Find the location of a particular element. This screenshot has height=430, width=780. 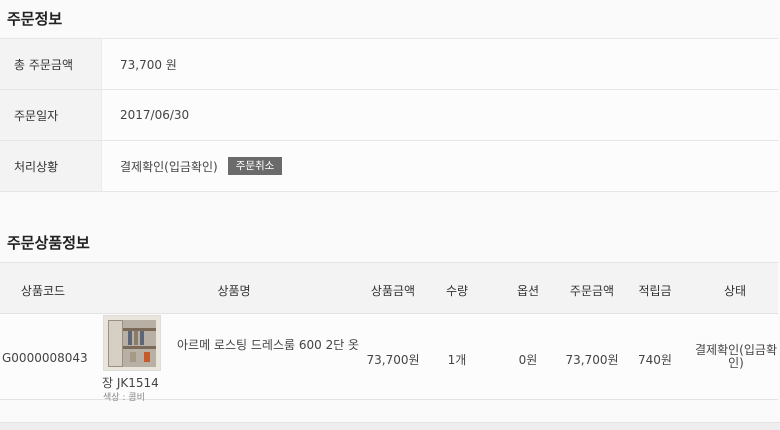

product-table-header: 상품코드 상품명 상품금액 수량 옵션 주문금액 적립금 상태 is located at coordinates (389, 288).